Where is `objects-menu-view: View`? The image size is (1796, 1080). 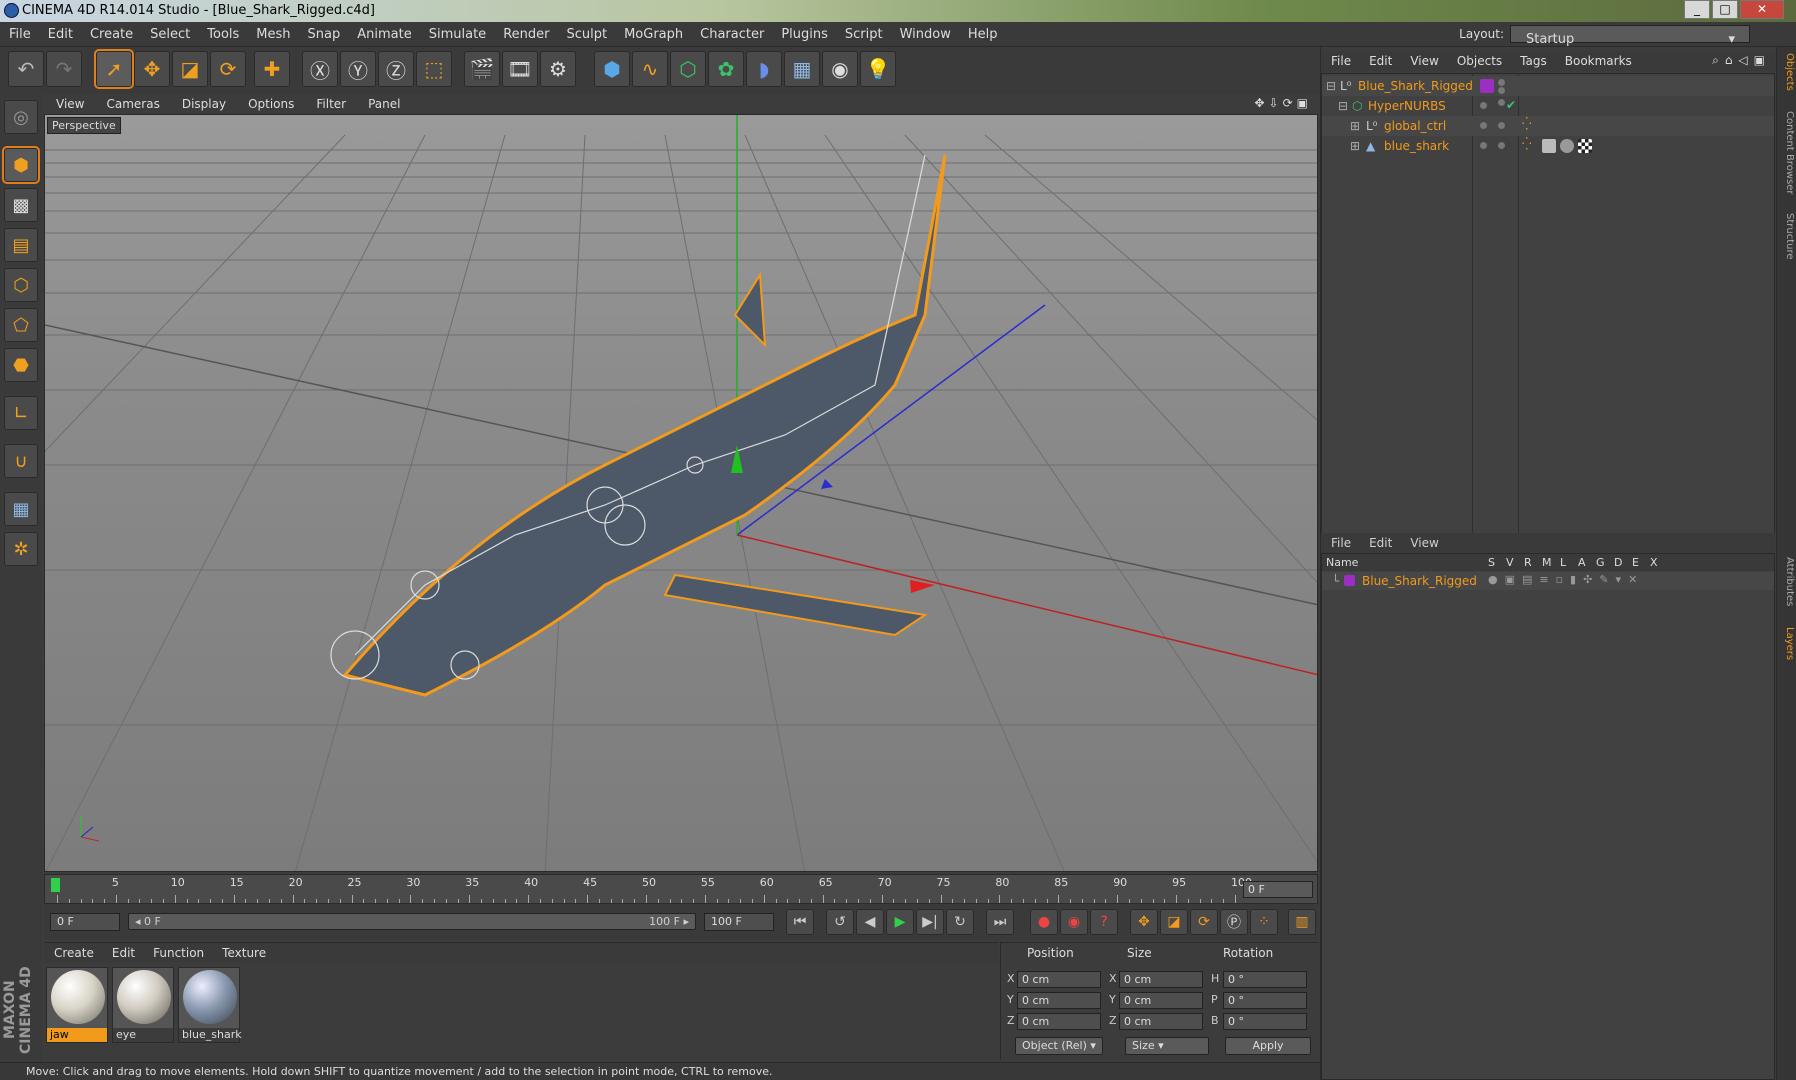
objects-menu-view: View is located at coordinates (1423, 59).